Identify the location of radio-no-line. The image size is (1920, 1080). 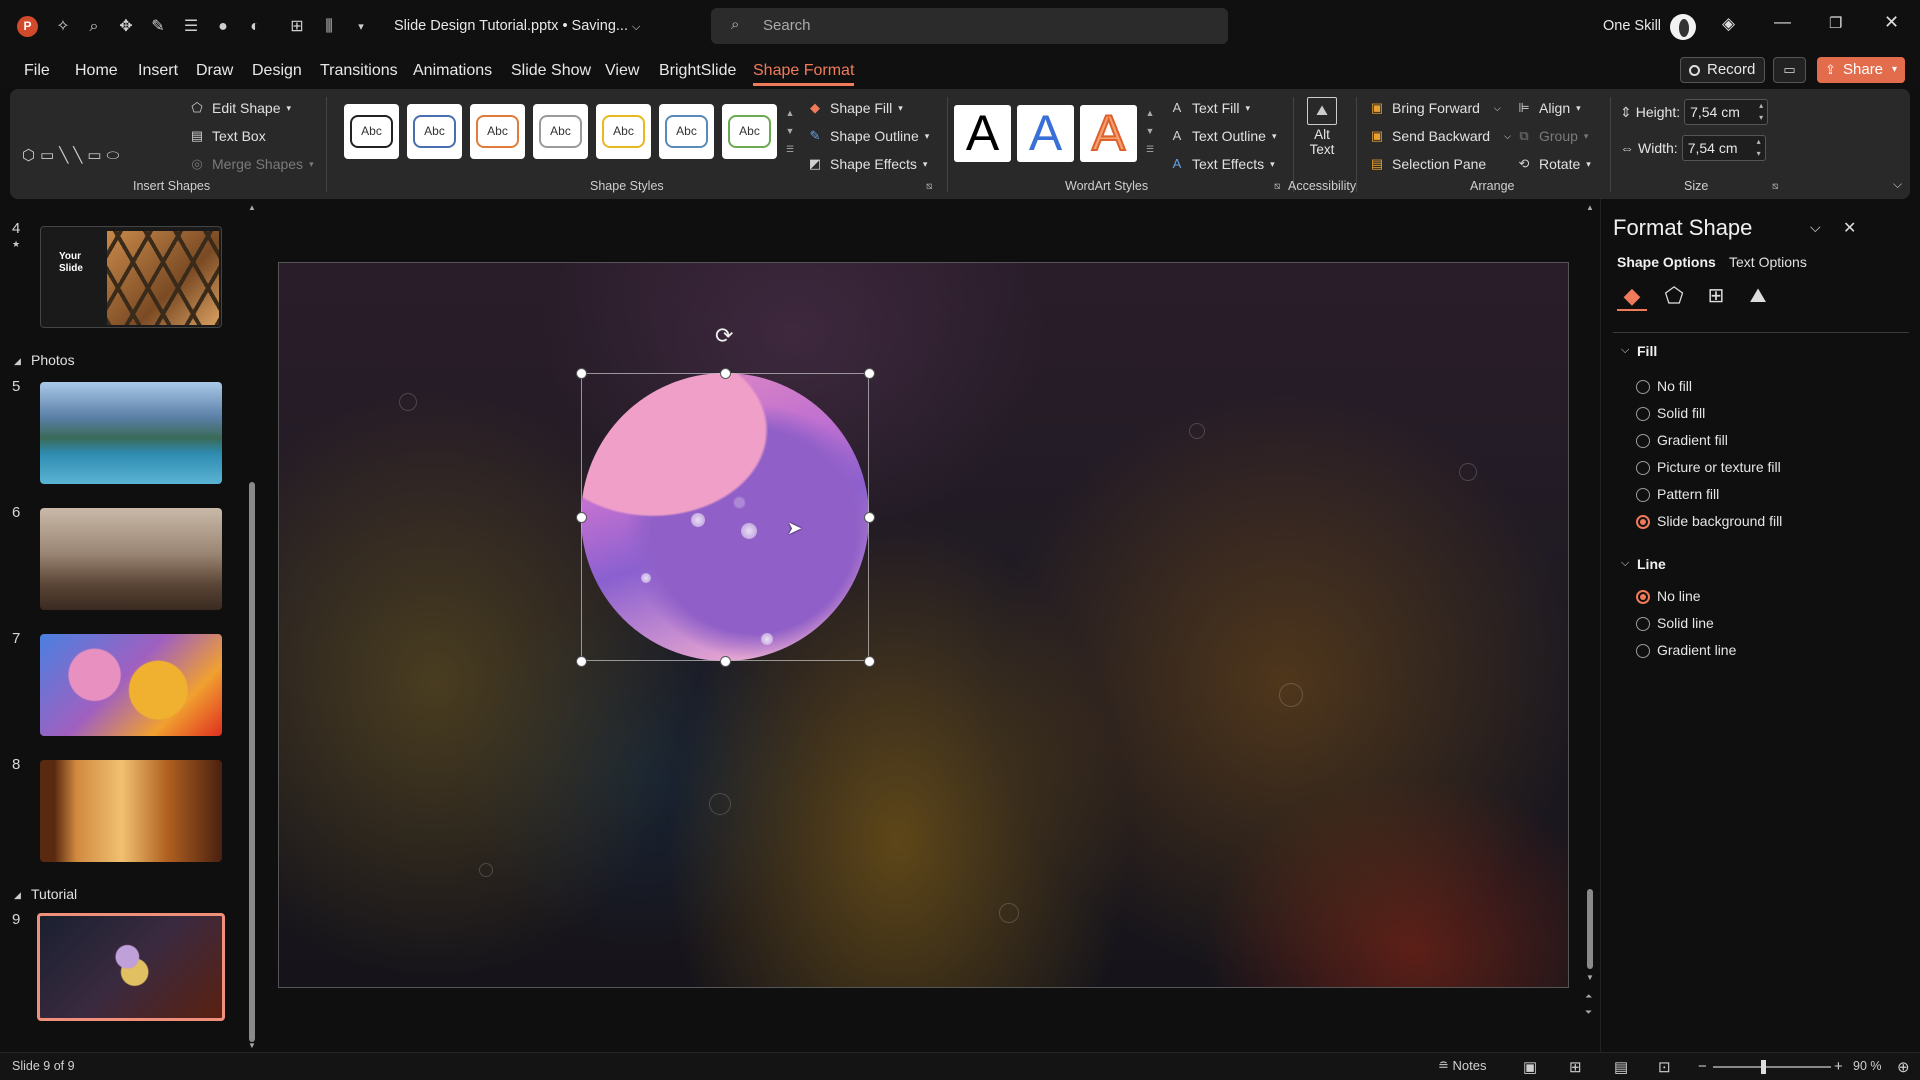
(1643, 597).